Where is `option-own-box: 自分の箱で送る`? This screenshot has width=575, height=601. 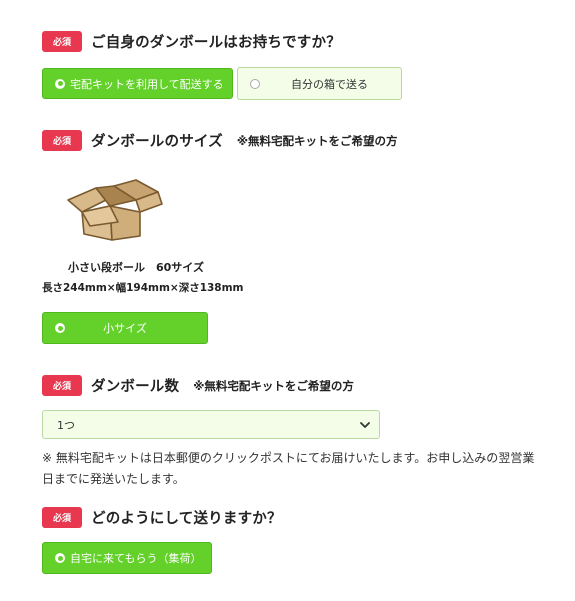 option-own-box: 自分の箱で送る is located at coordinates (319, 83).